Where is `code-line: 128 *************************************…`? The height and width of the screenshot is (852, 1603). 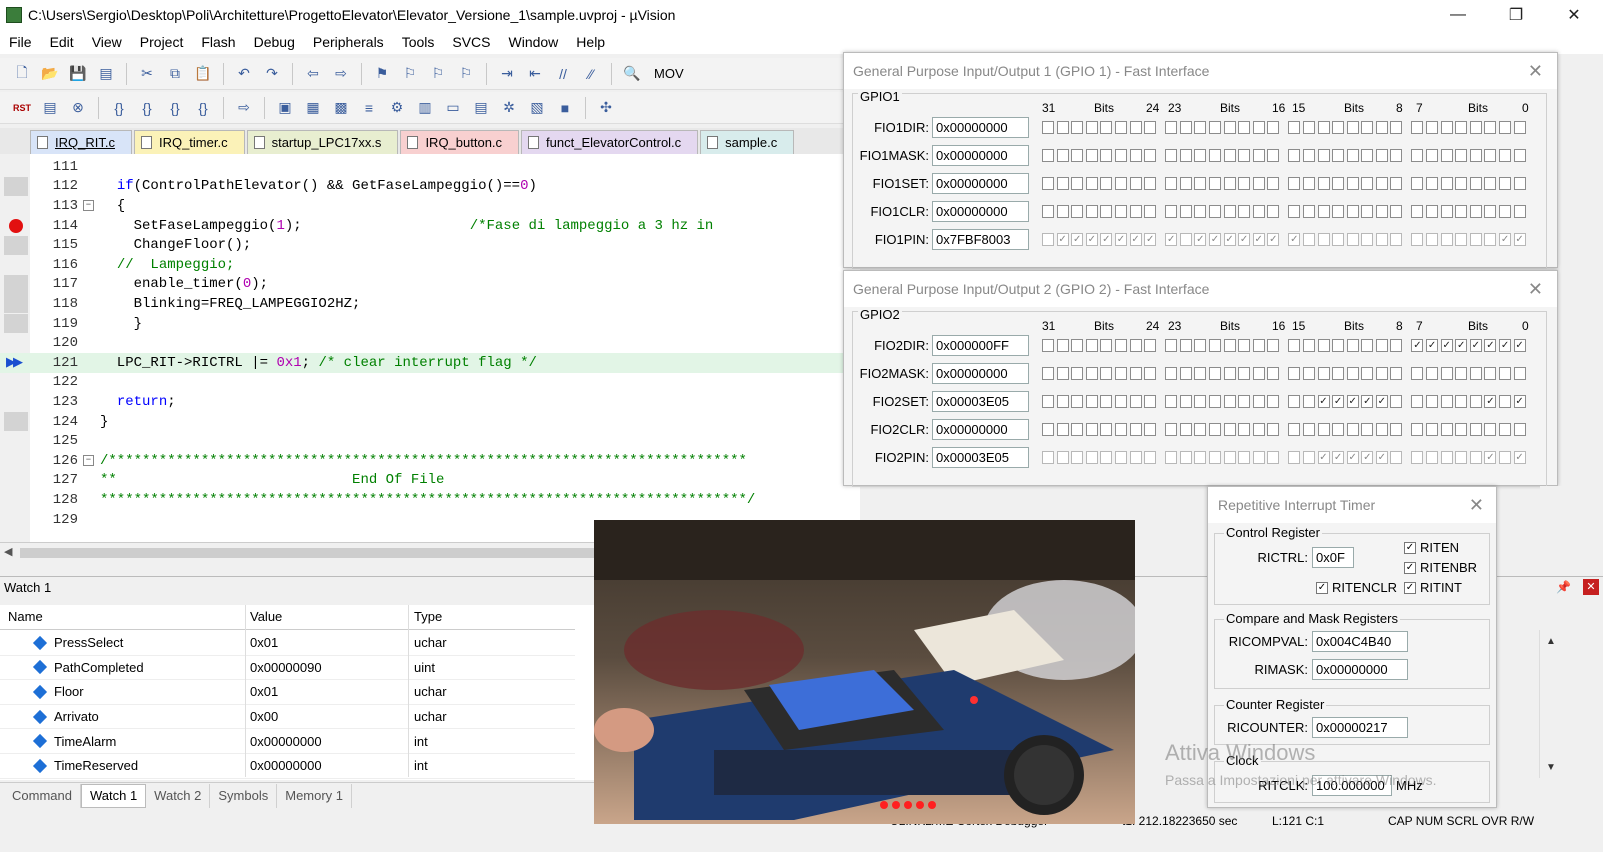 code-line: 128 *************************************… is located at coordinates (430, 500).